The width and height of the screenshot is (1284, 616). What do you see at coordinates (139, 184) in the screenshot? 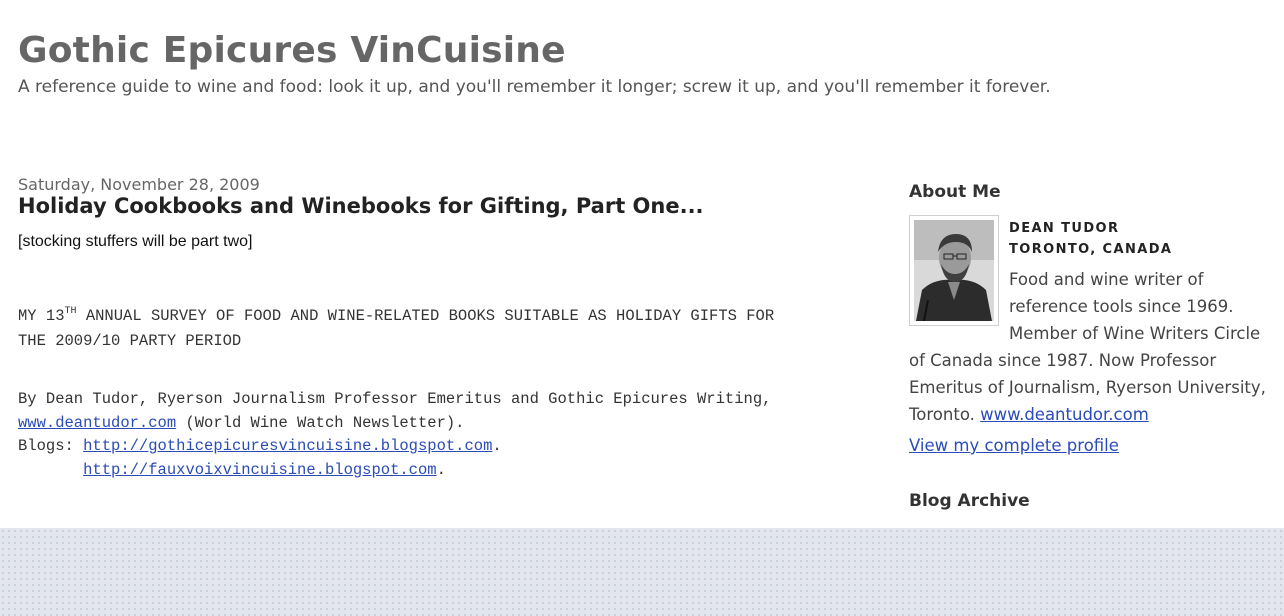
I see `post-date: Saturday, November 28, 2009` at bounding box center [139, 184].